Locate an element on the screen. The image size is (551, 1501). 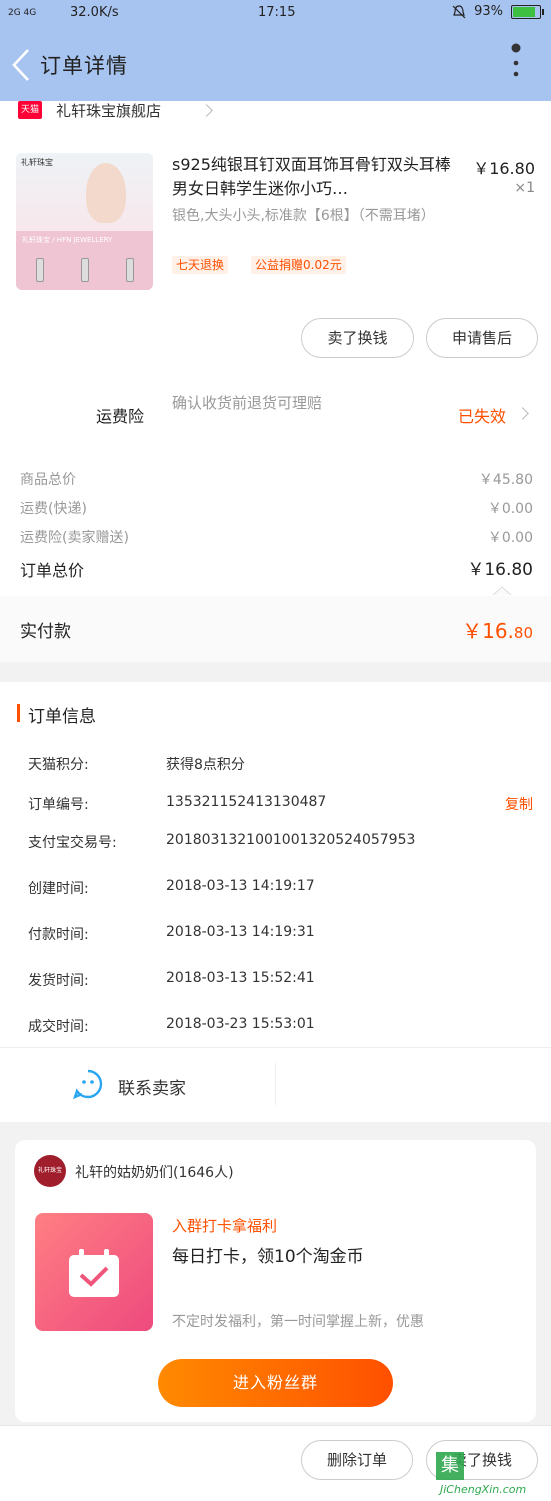
paid-main: ￥16. is located at coordinates (488, 631).